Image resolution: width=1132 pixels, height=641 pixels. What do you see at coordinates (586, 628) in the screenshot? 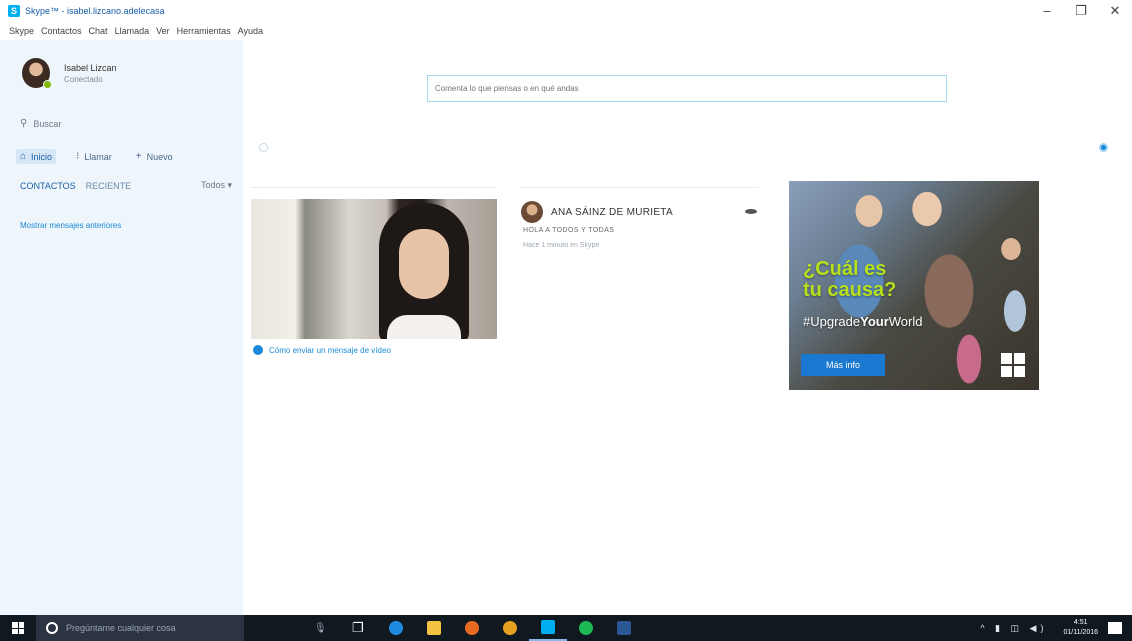
I see `spotify-icon` at bounding box center [586, 628].